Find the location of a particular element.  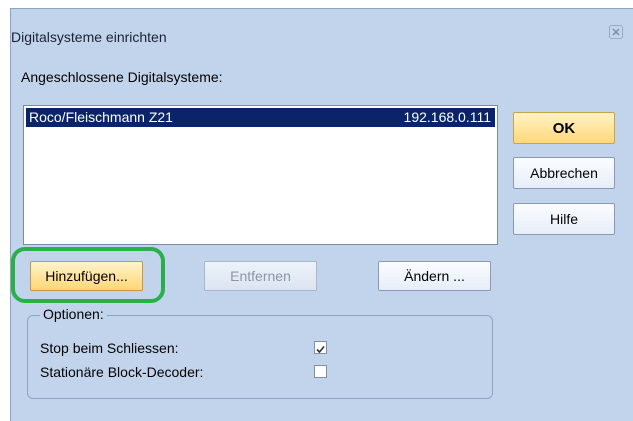

list-item-name: Roco/Fleischmann Z21 is located at coordinates (101, 117).